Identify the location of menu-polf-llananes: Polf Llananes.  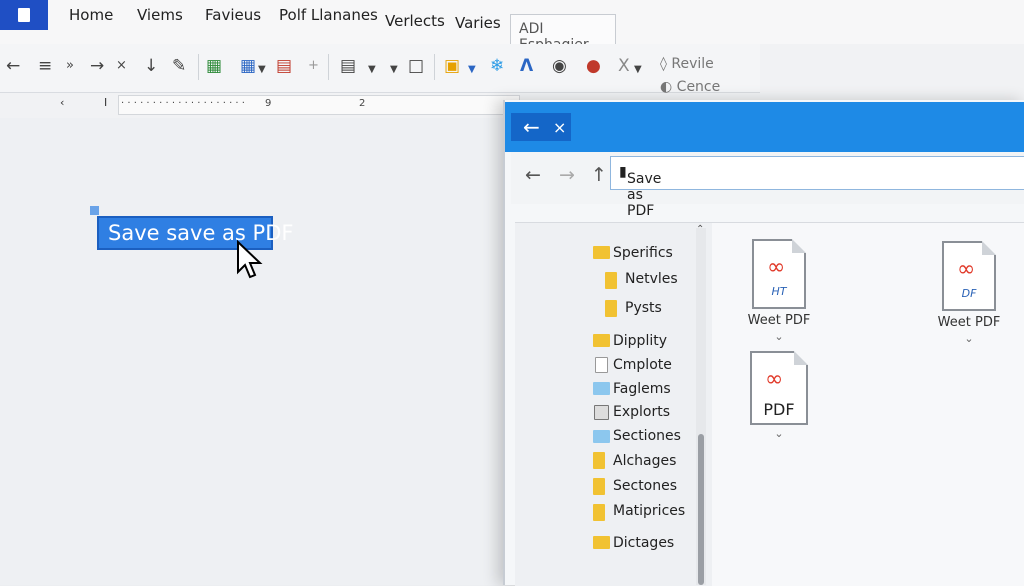
(328, 15).